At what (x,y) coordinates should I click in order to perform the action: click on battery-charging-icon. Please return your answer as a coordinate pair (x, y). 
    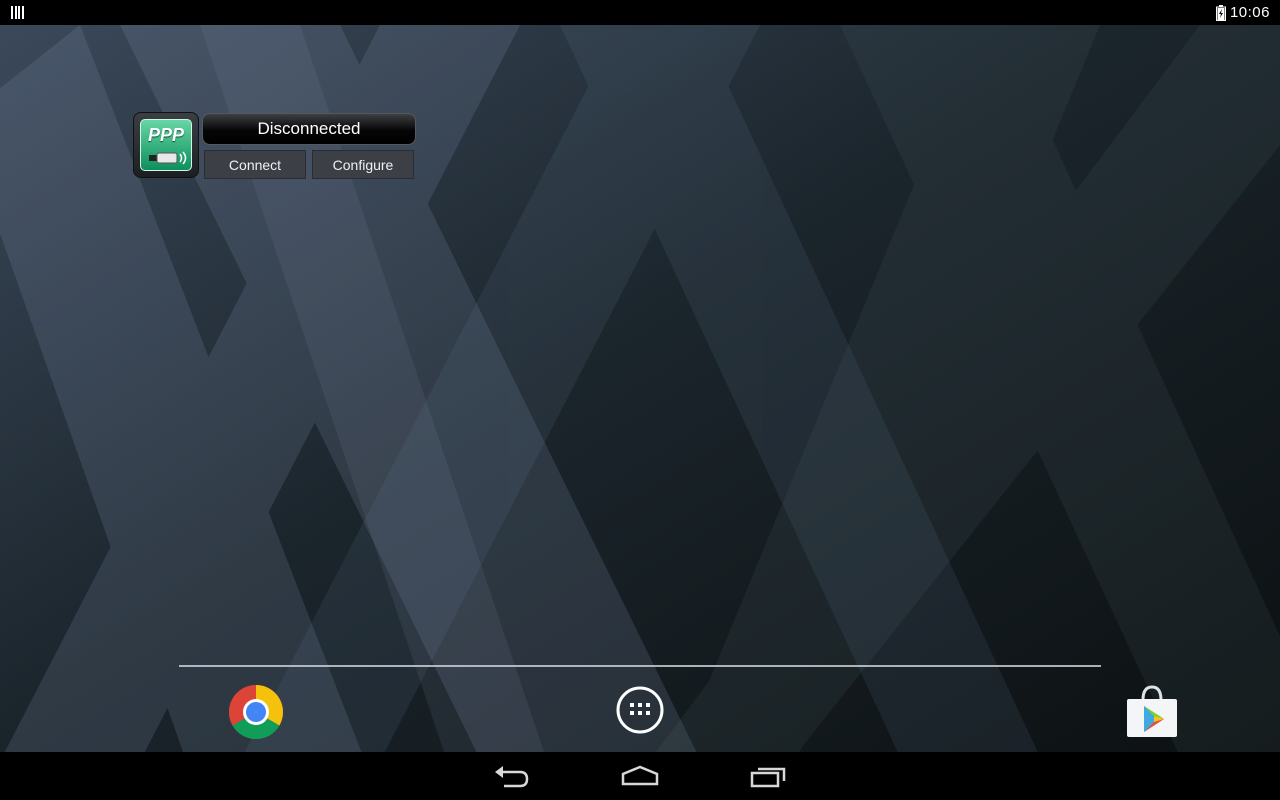
    Looking at the image, I should click on (1220, 12).